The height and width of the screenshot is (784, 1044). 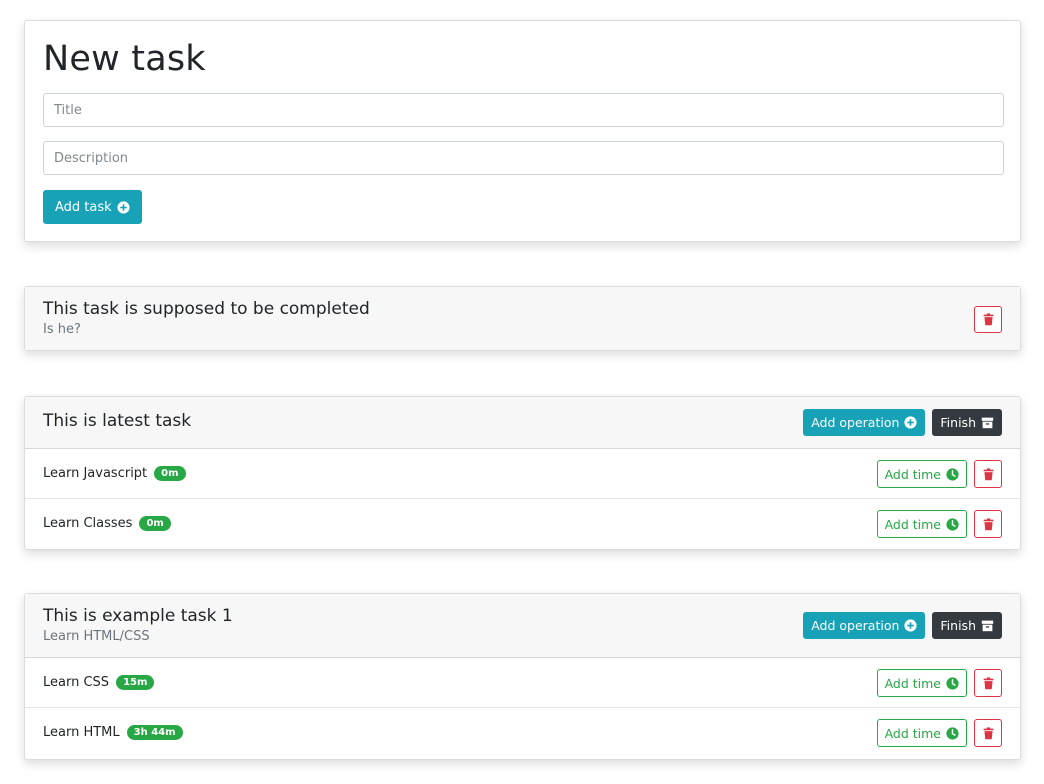 I want to click on time-badge: 3h 44m, so click(x=154, y=732).